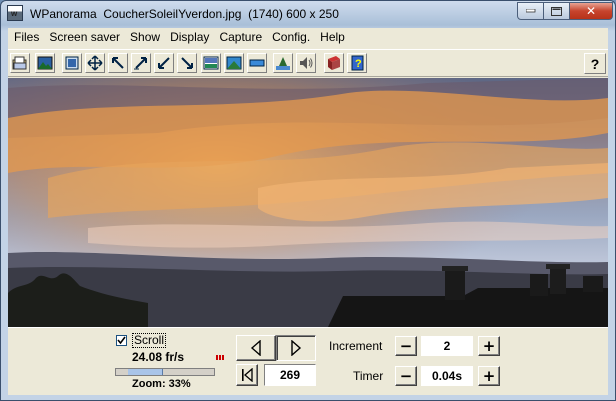  I want to click on minimize-icon, so click(530, 11).